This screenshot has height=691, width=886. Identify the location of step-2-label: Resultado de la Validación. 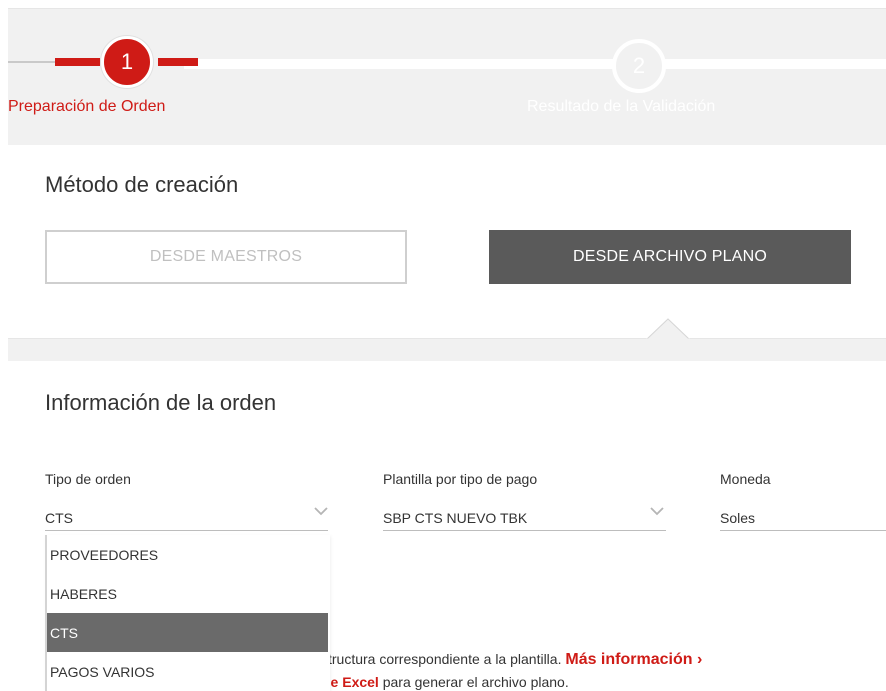
(621, 106).